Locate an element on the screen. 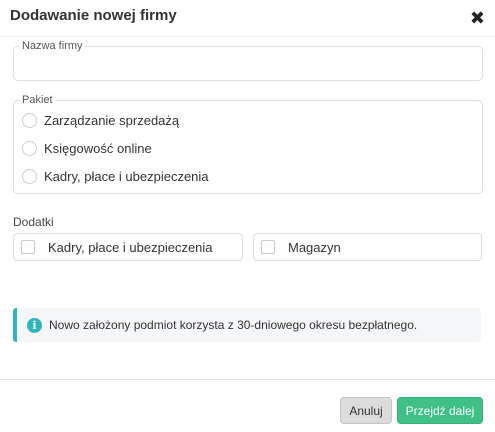 The height and width of the screenshot is (432, 495). addon-hr-payroll: Kadry, płace i ubezpieczenia is located at coordinates (128, 247).